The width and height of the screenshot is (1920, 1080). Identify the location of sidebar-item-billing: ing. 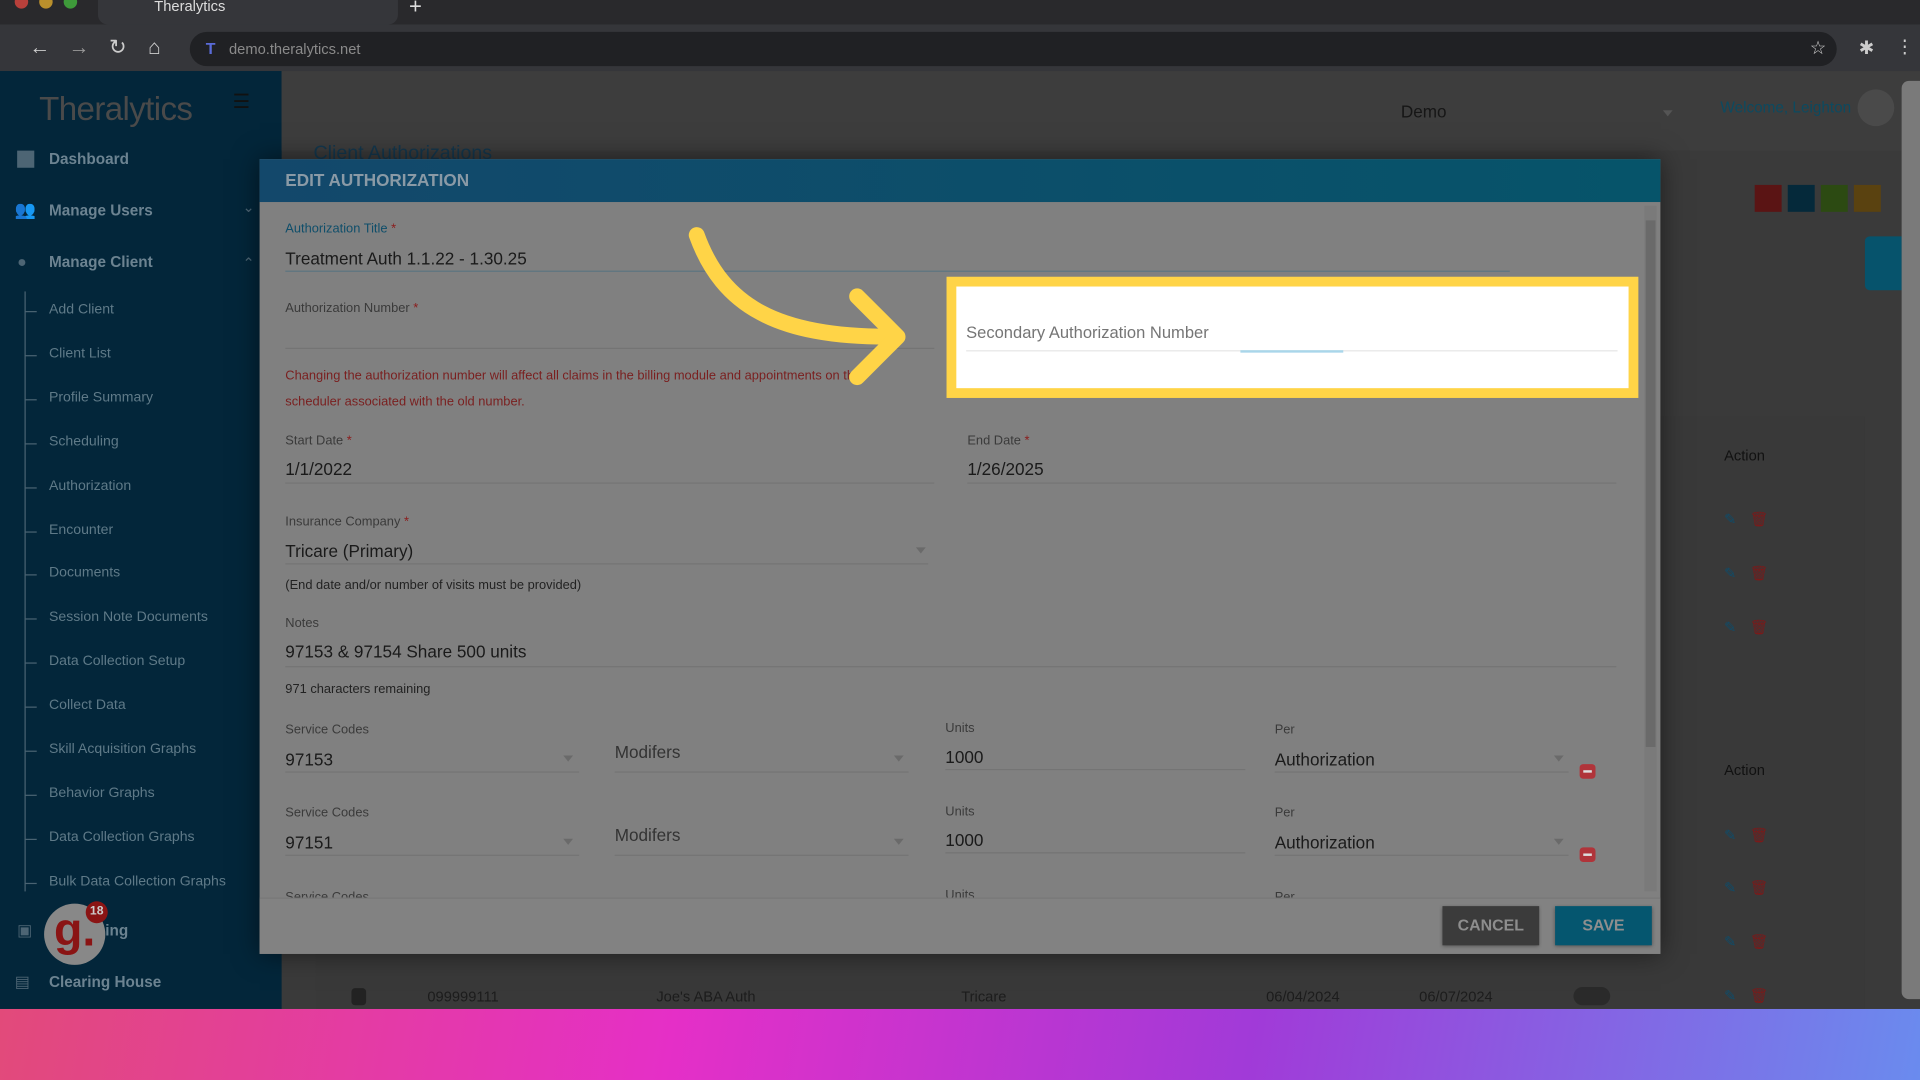
(116, 930).